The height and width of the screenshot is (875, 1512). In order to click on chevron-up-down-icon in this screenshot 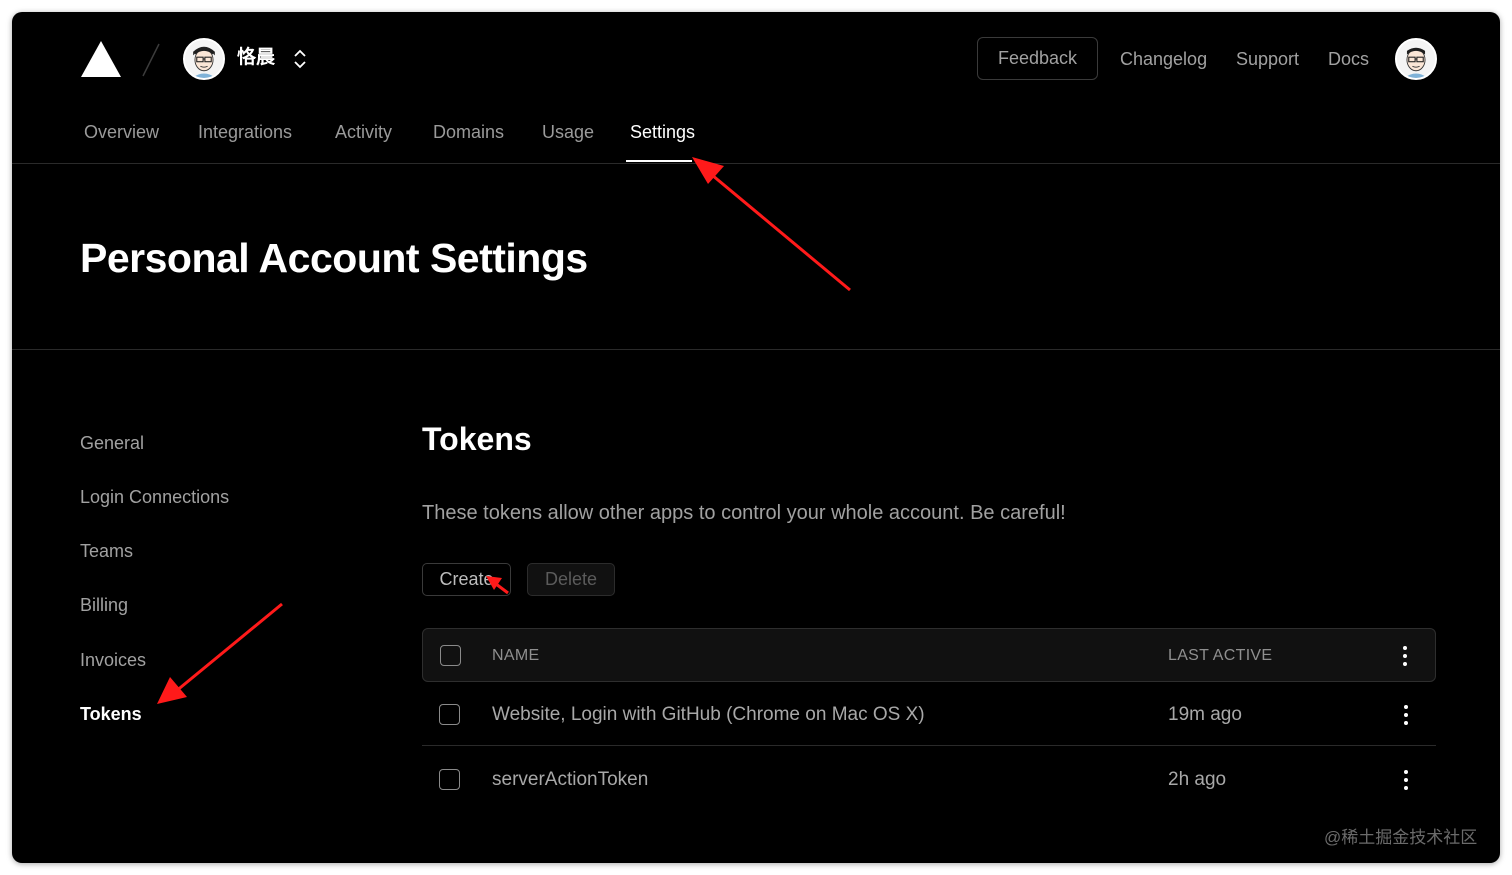, I will do `click(300, 59)`.